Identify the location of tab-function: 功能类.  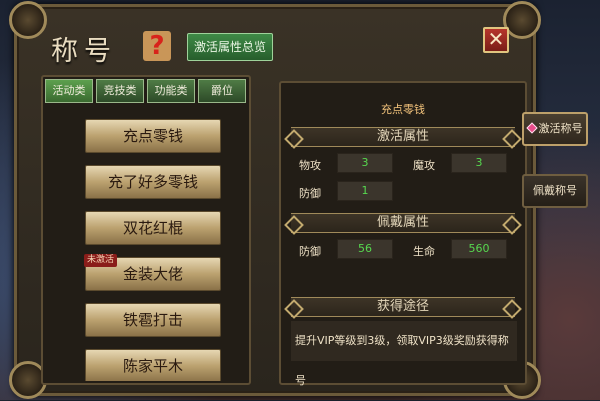
(171, 91).